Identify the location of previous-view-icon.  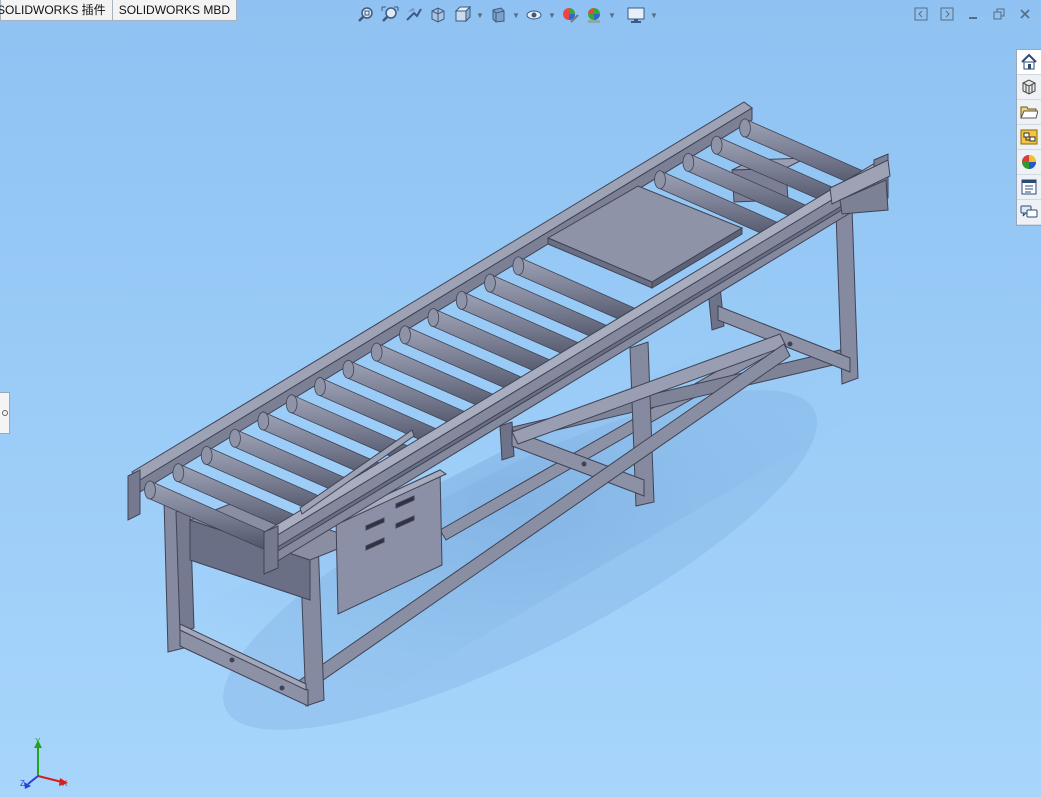
(414, 15).